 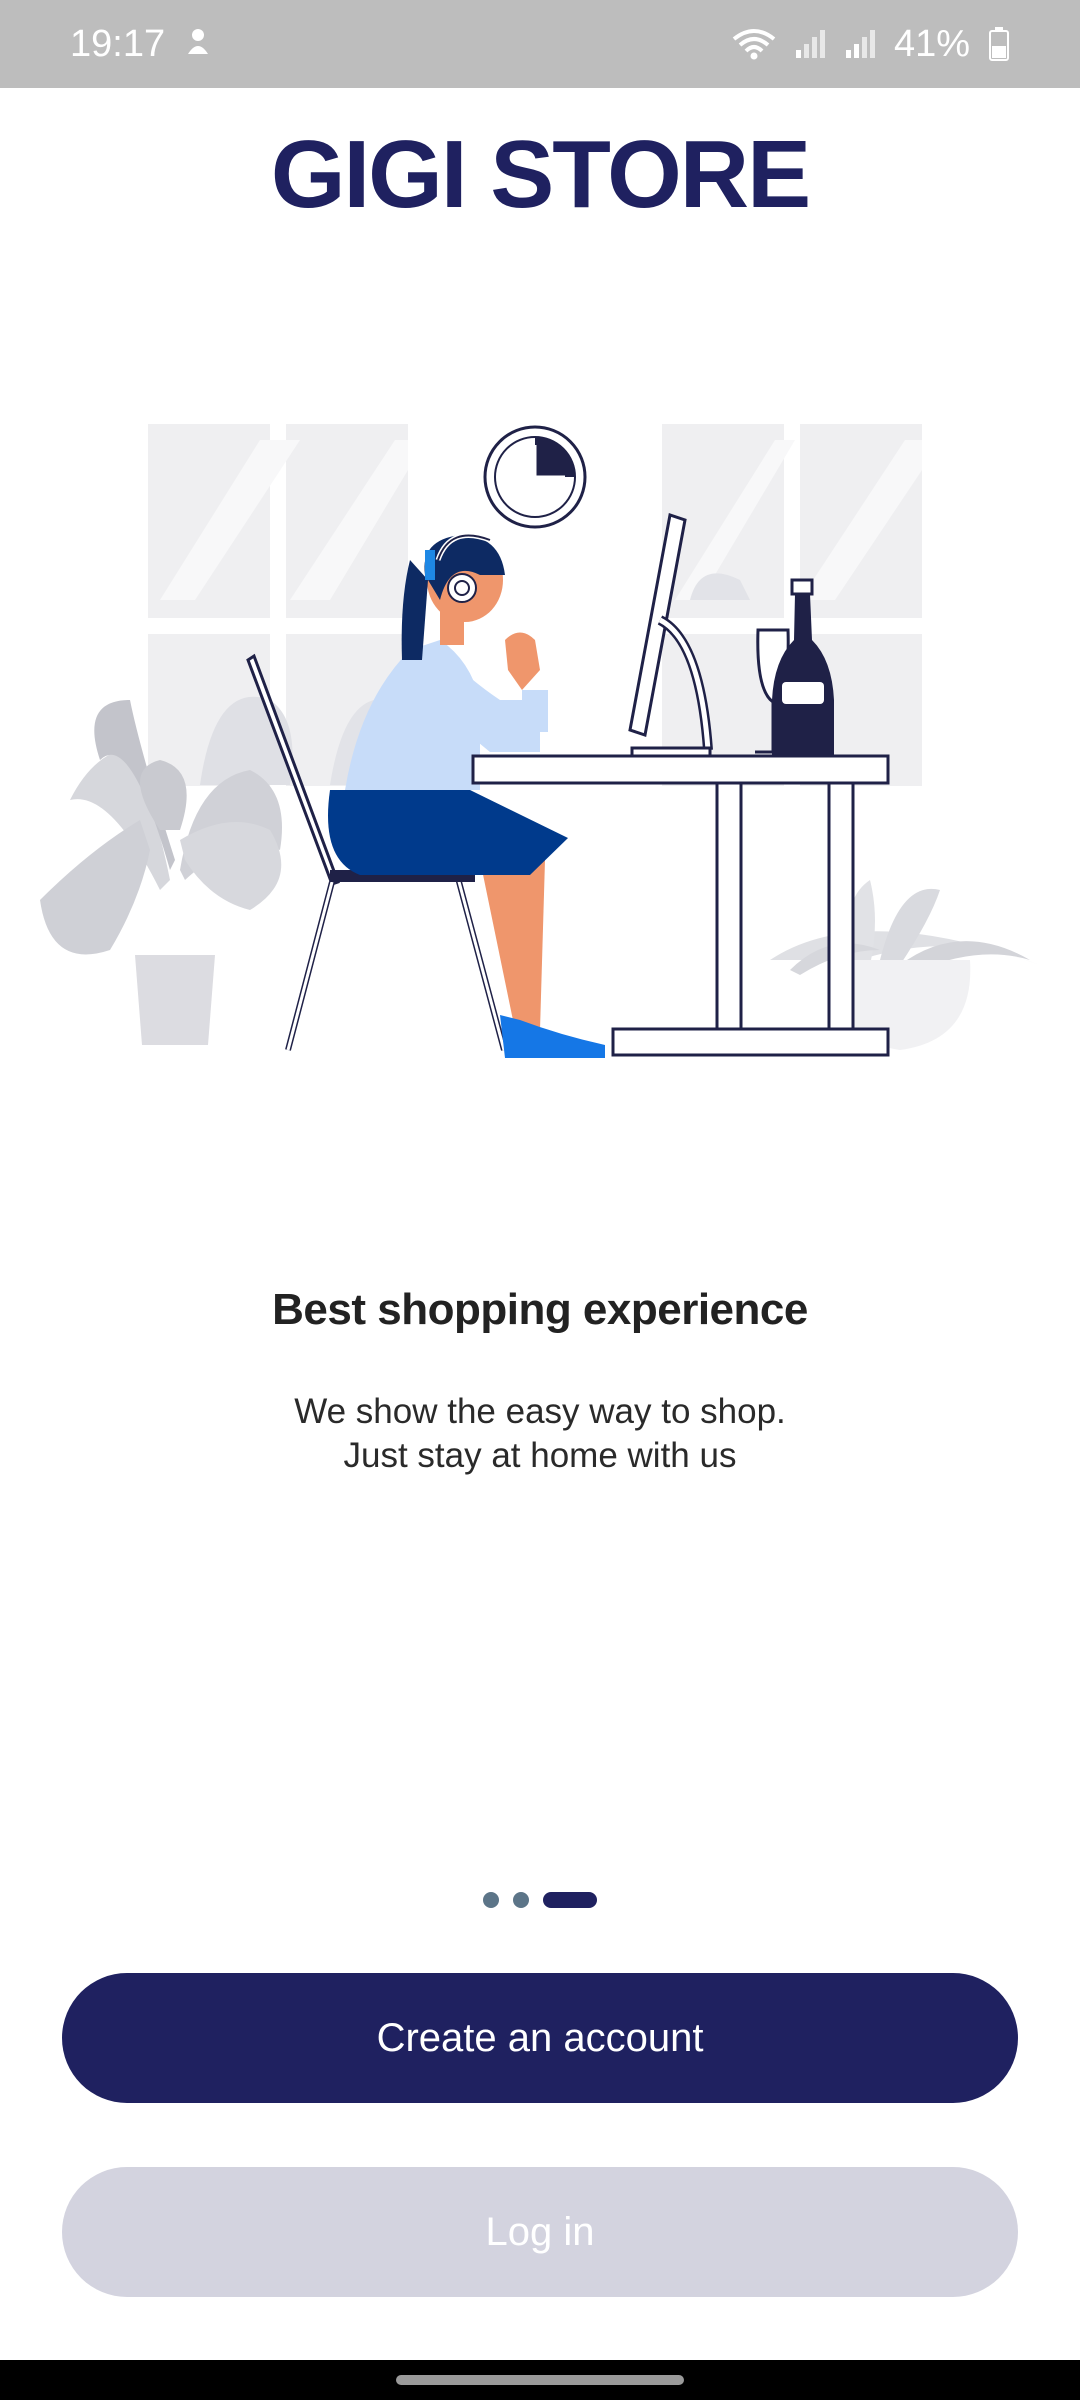 I want to click on battery-icon, so click(x=999, y=44).